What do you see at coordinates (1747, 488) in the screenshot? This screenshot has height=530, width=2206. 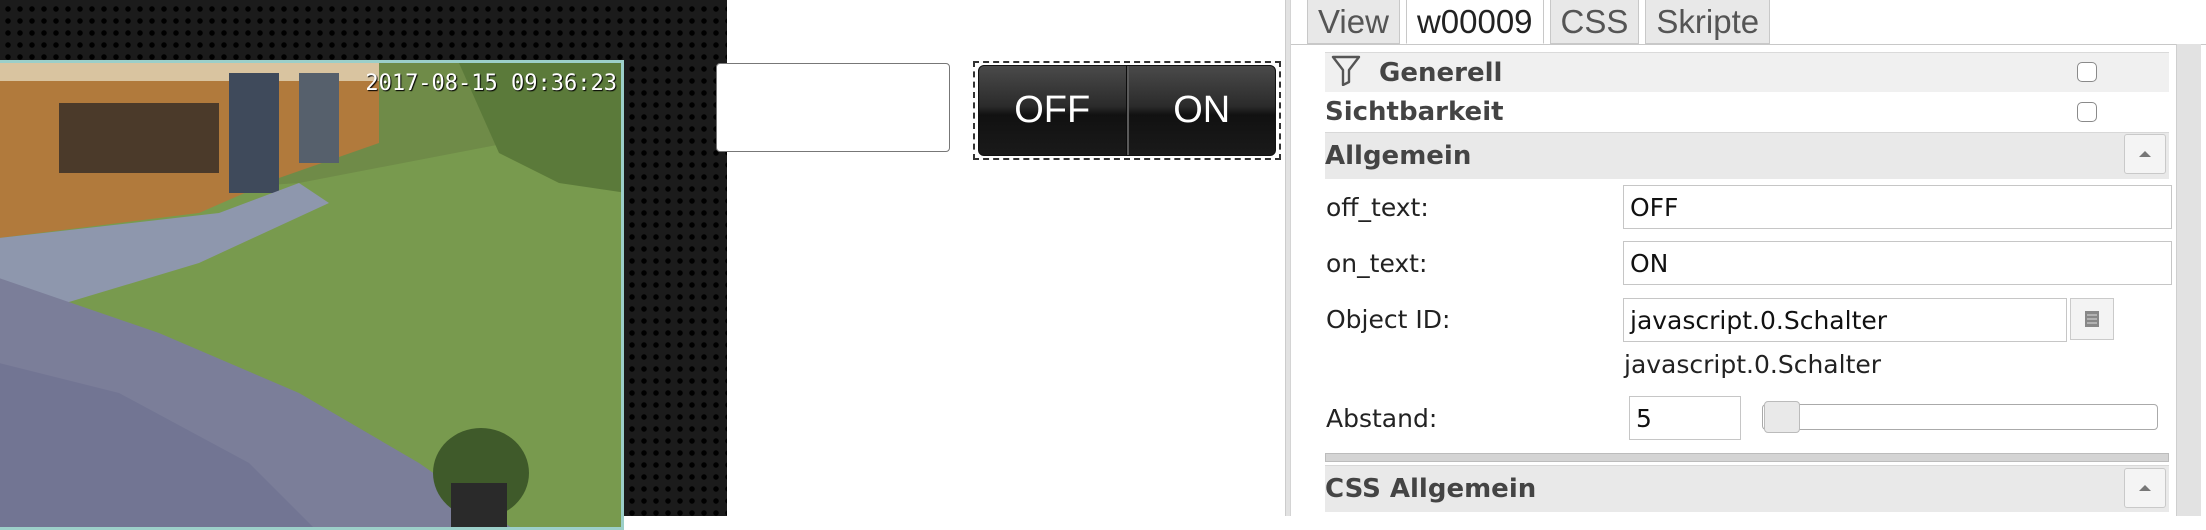 I see `group-header-css-allgemein: CSS Allgemein` at bounding box center [1747, 488].